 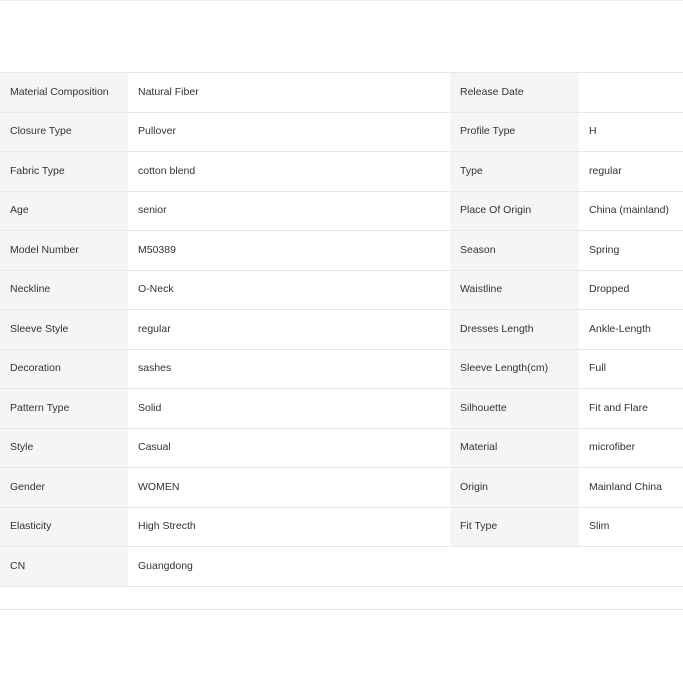 What do you see at coordinates (631, 487) in the screenshot?
I see `spec-value: Mainland China` at bounding box center [631, 487].